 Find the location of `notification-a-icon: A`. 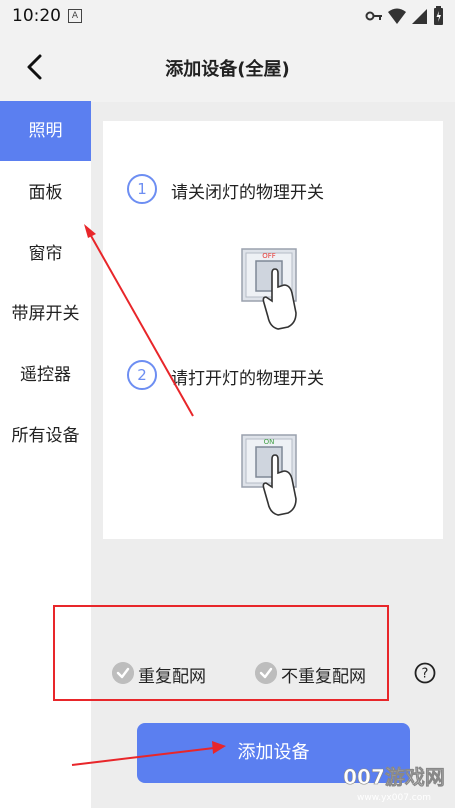

notification-a-icon: A is located at coordinates (75, 16).